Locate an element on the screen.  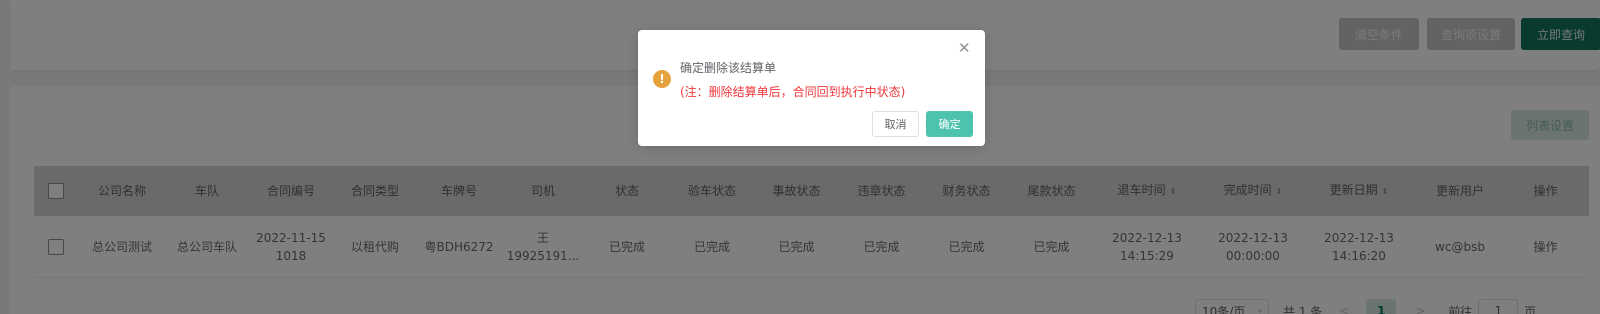
cancel-button: 取消 is located at coordinates (895, 124).